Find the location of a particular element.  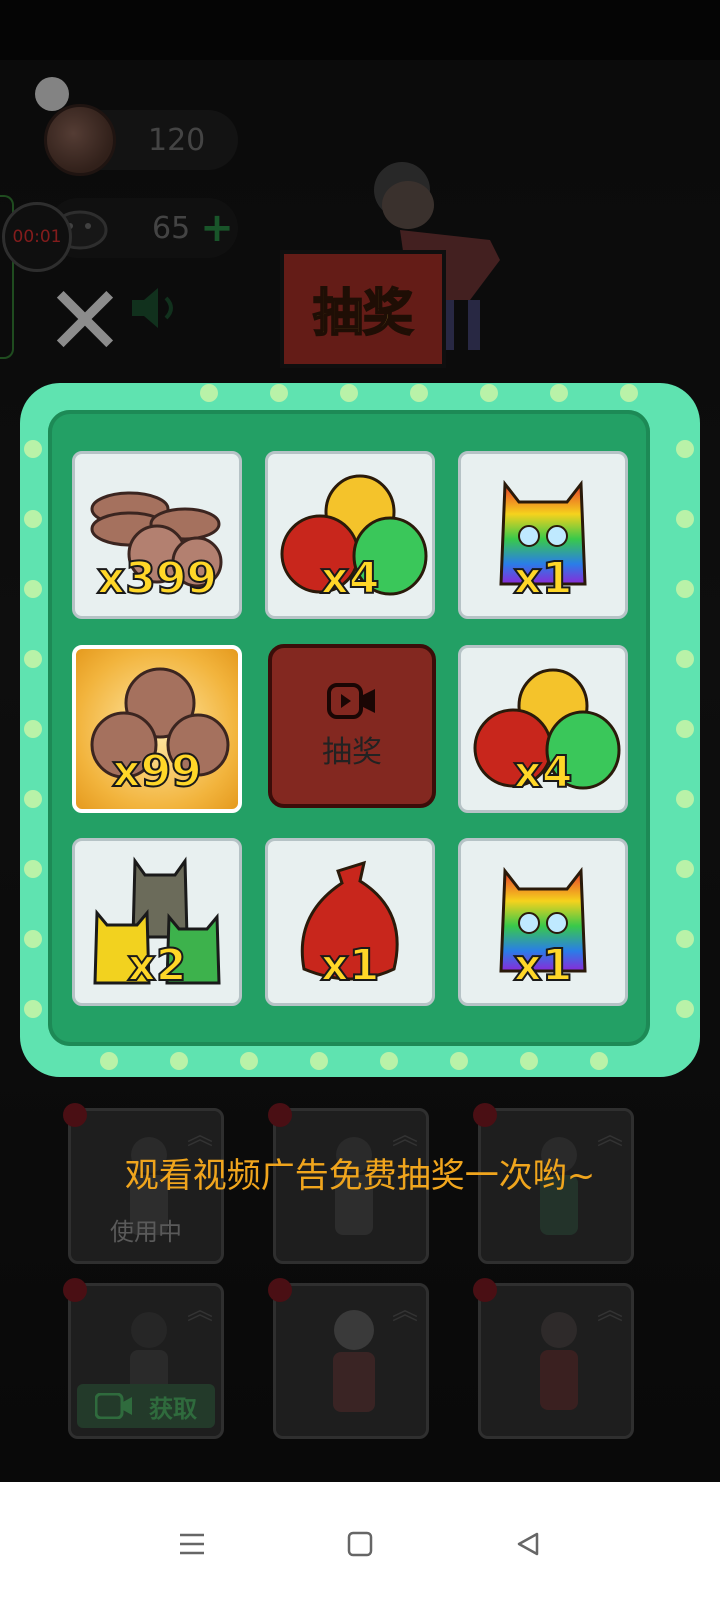

reward-cell: x2 is located at coordinates (157, 922).